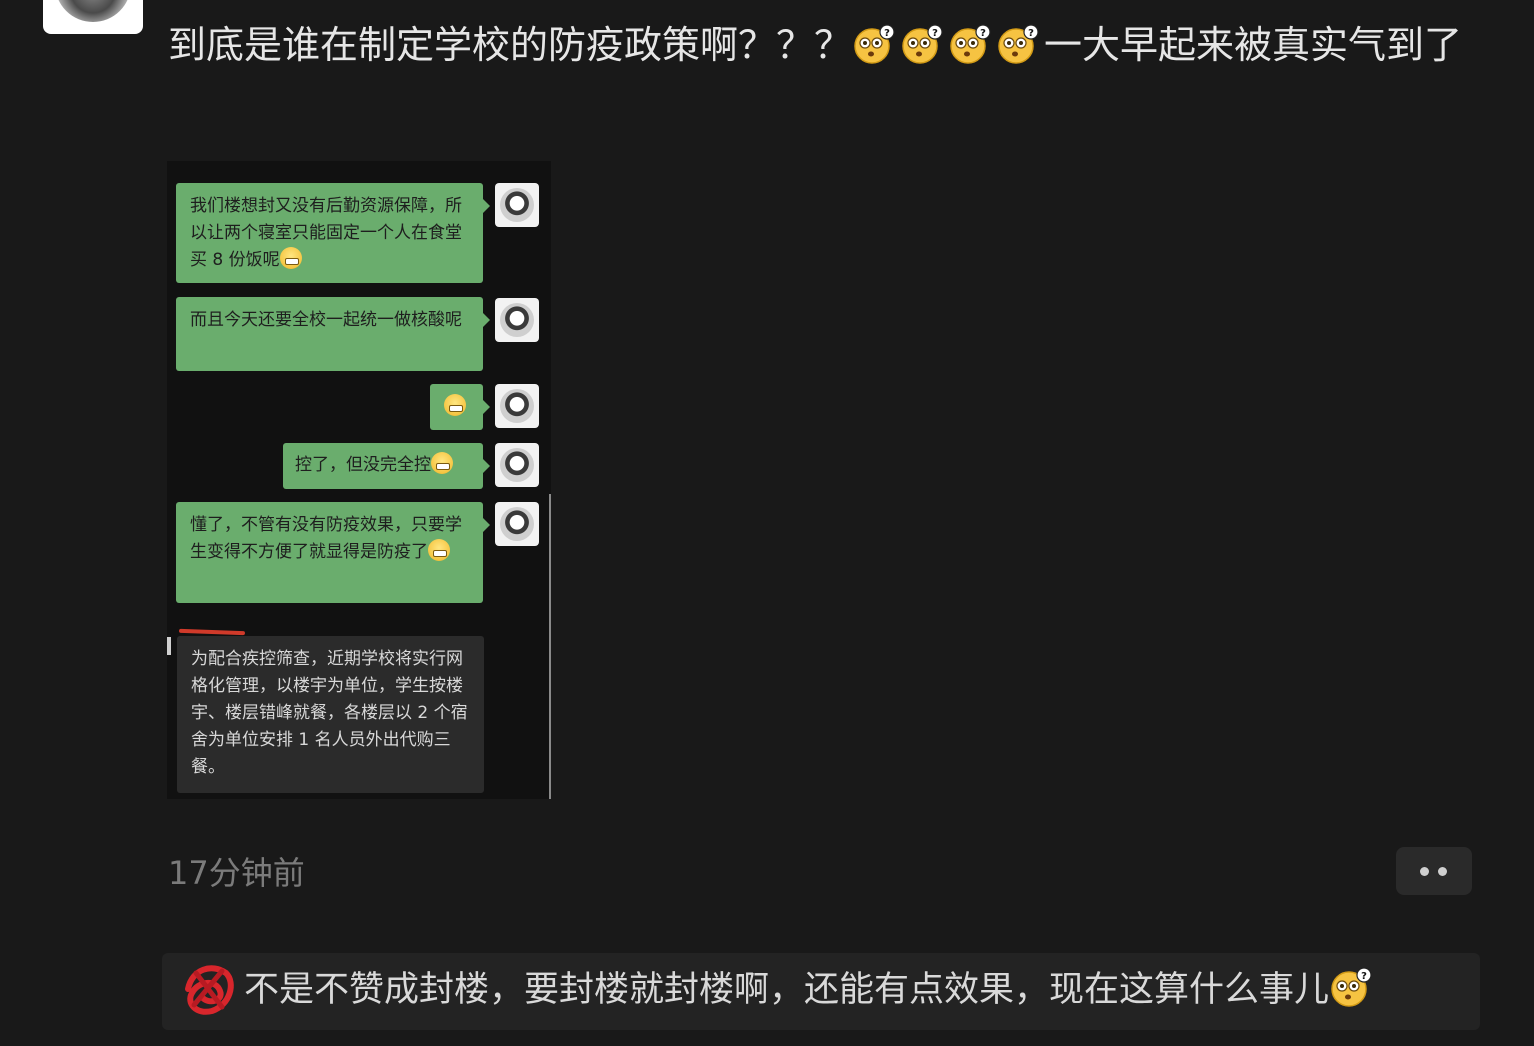 The image size is (1534, 1046). What do you see at coordinates (787, 990) in the screenshot?
I see `comment-body: 不是不赞成封楼，要封楼就封楼啊，还能有点效果，现在这算什么事儿` at bounding box center [787, 990].